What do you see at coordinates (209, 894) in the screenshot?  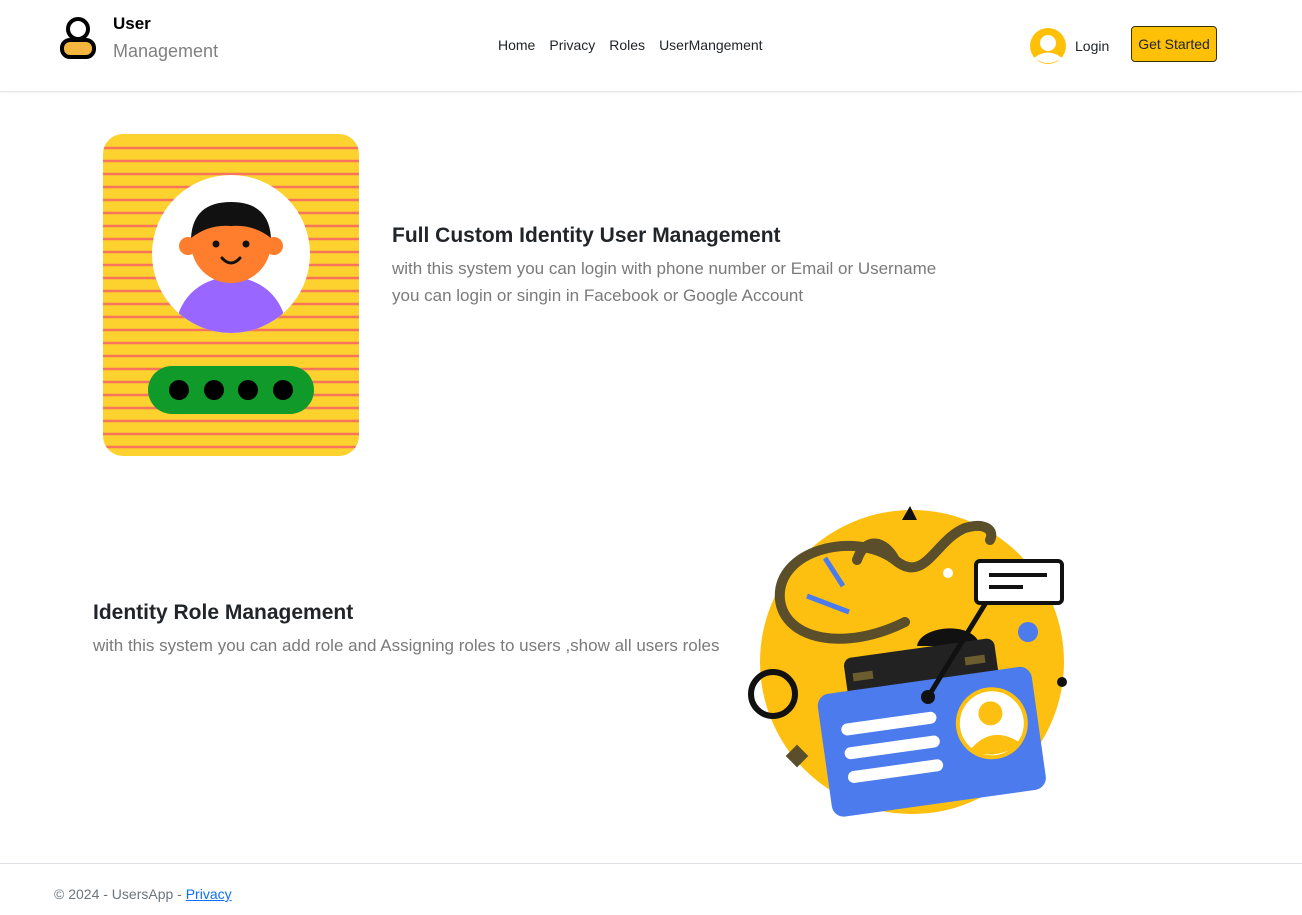 I see `footer-privacy-link: Privacy` at bounding box center [209, 894].